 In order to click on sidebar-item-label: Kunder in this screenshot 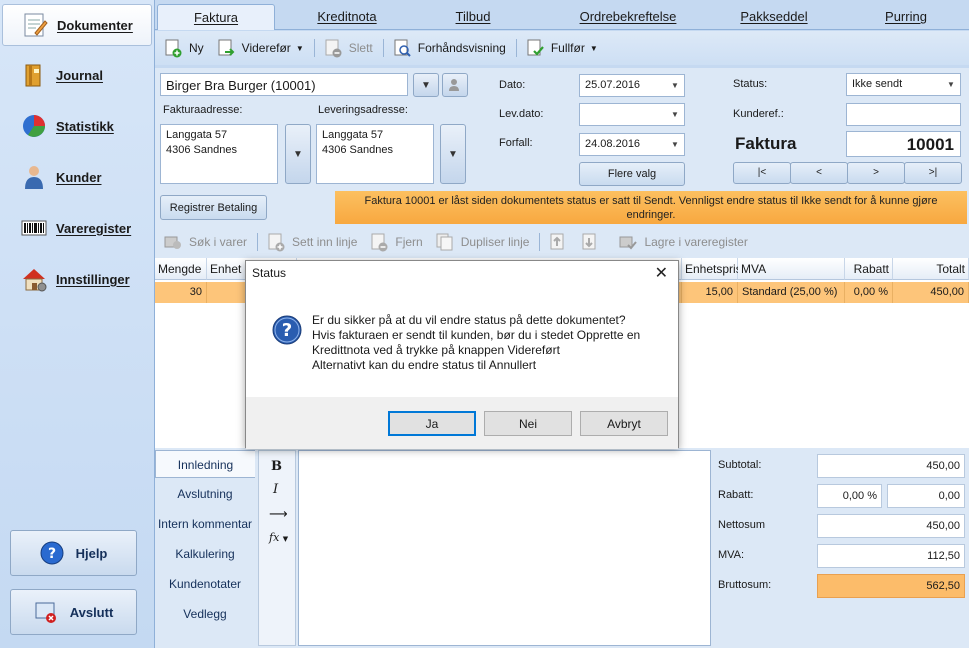, I will do `click(79, 177)`.